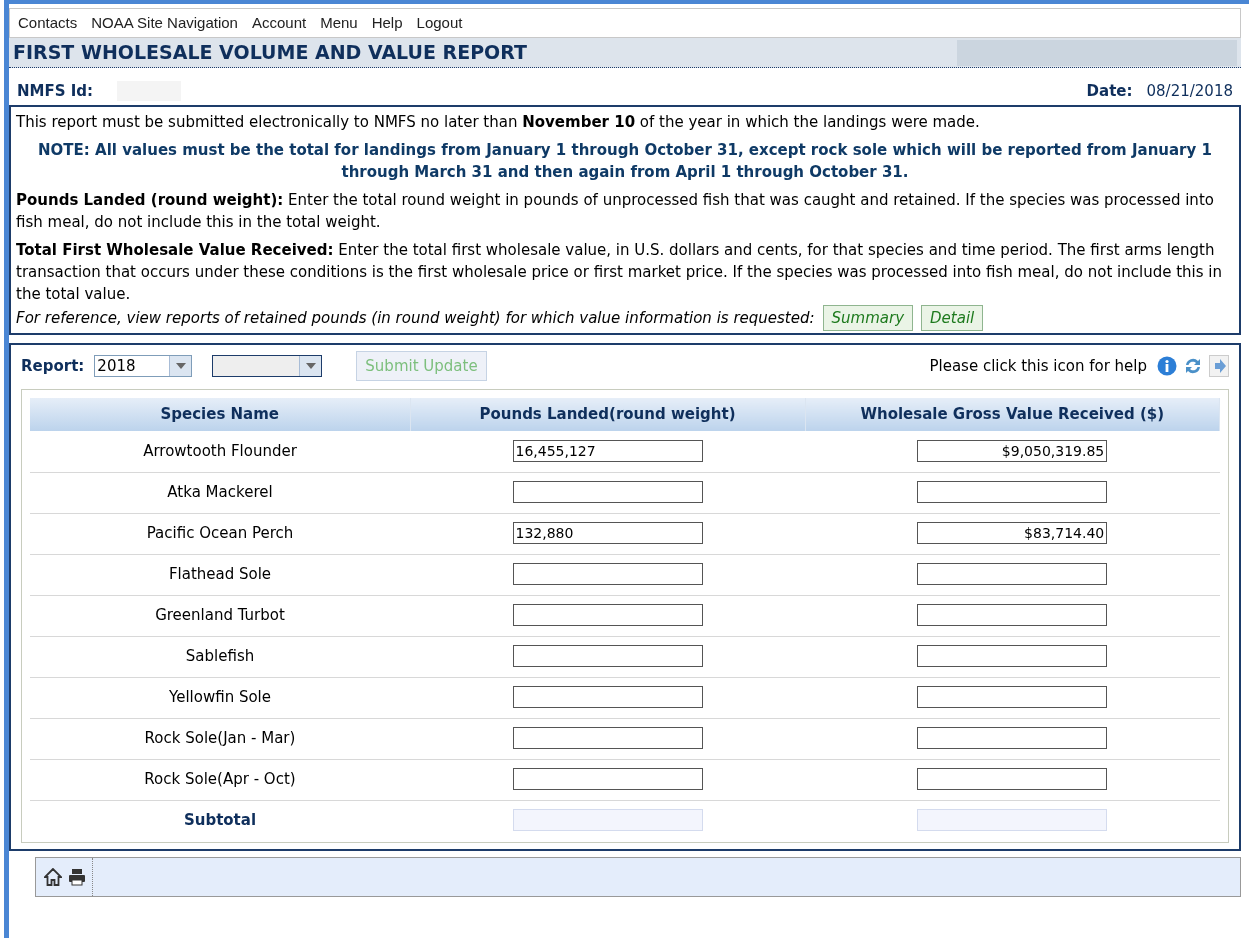 The image size is (1249, 938). I want to click on species-name: Pacific Ocean Perch, so click(220, 533).